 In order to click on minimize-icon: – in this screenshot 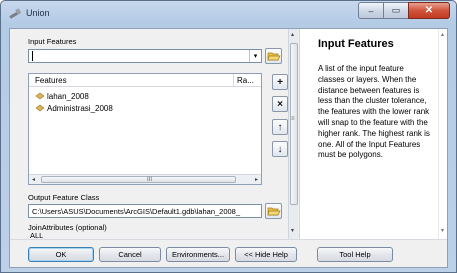, I will do `click(371, 10)`.